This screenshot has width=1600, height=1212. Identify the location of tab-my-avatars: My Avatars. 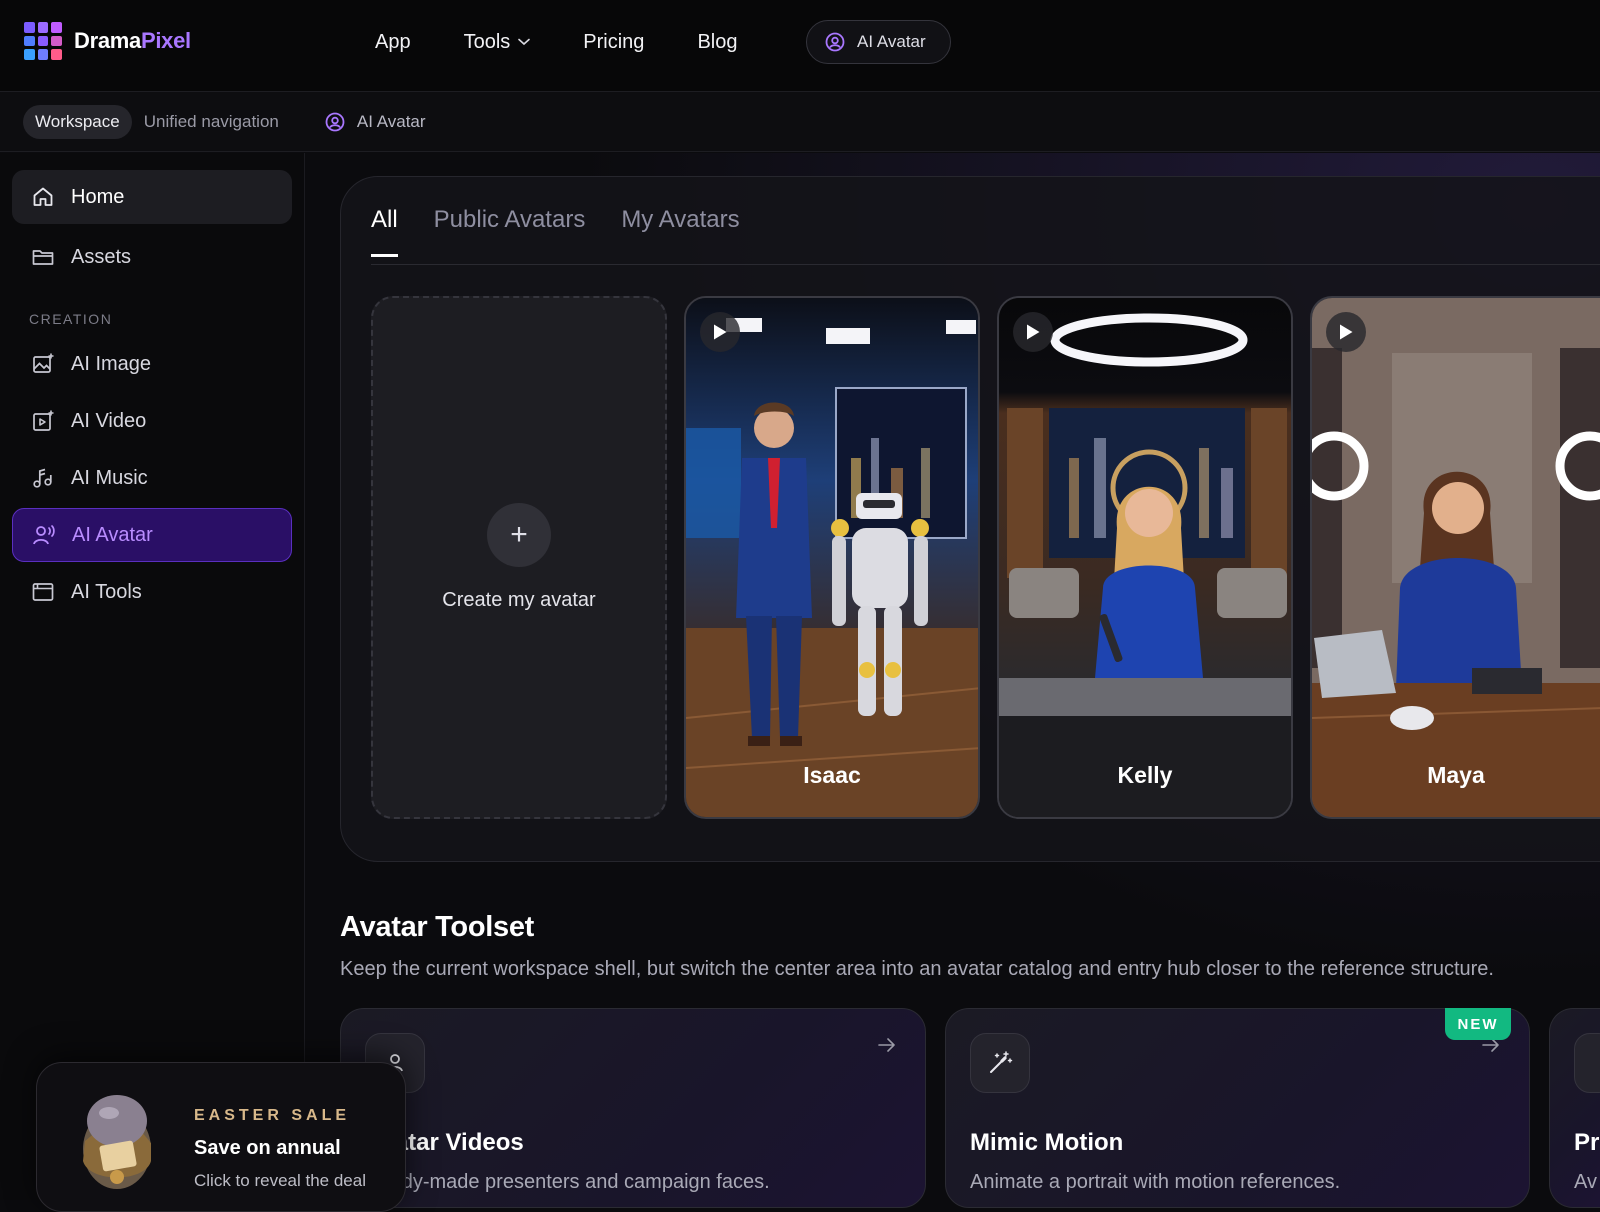
(680, 231).